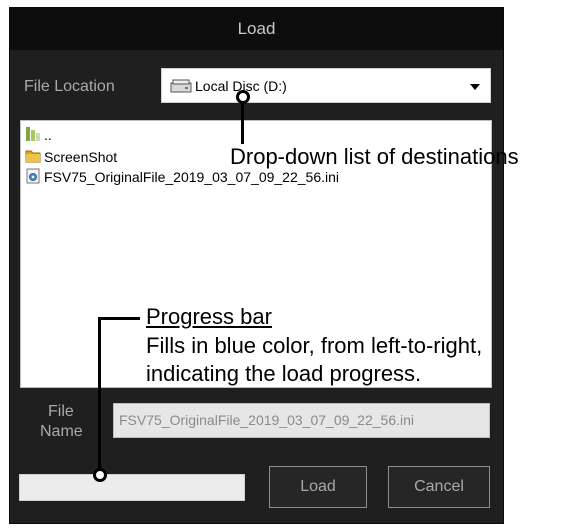  I want to click on progress-annotation-line2: indicating the load progress., so click(284, 373).